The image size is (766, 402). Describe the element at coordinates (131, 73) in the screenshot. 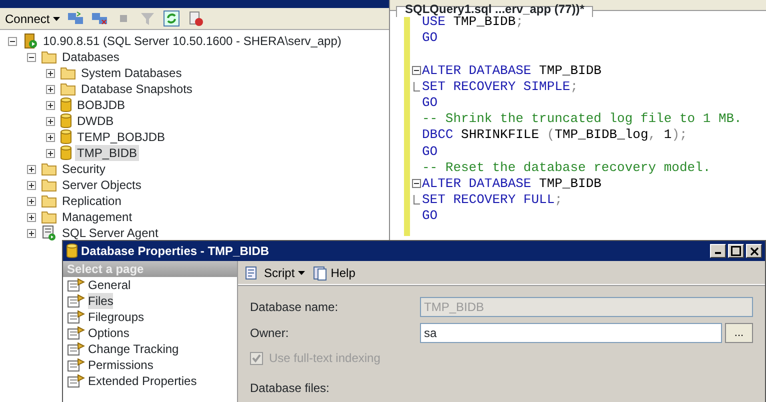

I see `tree-item: System Databases` at that location.